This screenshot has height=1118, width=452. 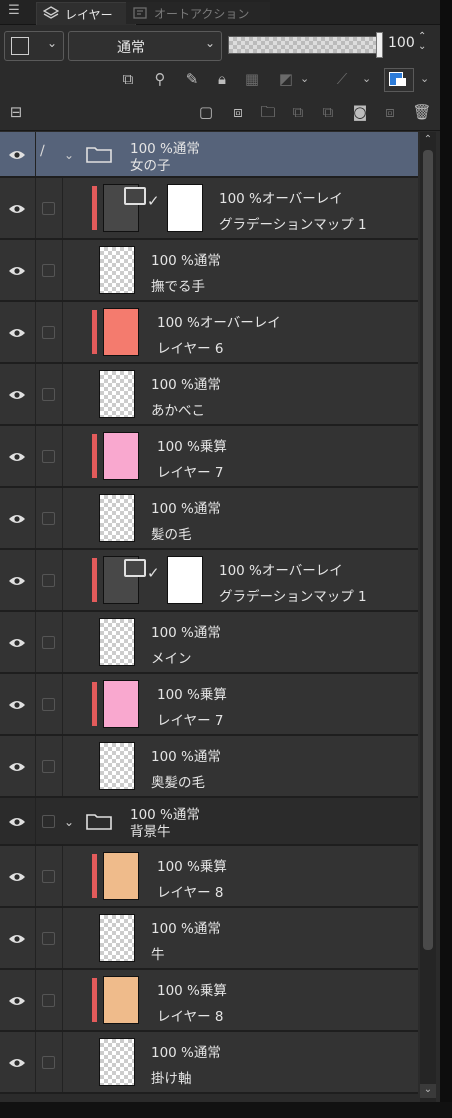 What do you see at coordinates (16, 112) in the screenshot?
I see `panel-layout-icon: ⊟` at bounding box center [16, 112].